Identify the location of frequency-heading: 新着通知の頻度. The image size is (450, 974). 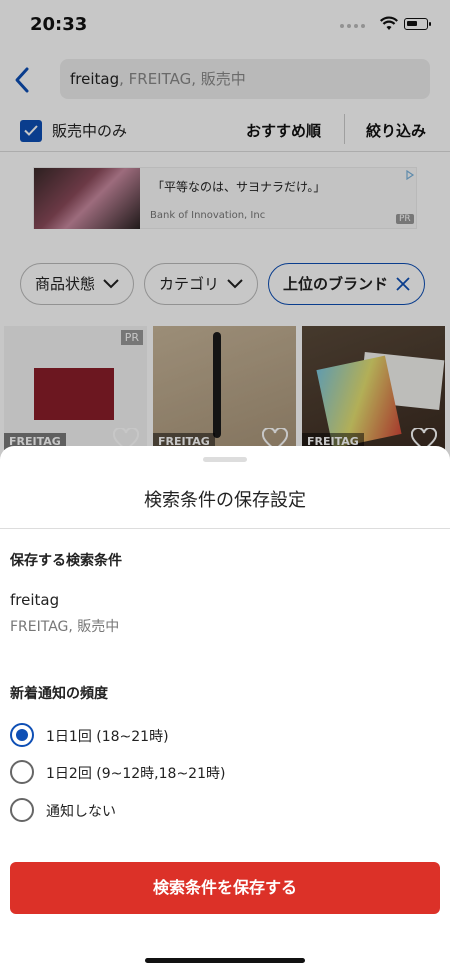
(59, 694).